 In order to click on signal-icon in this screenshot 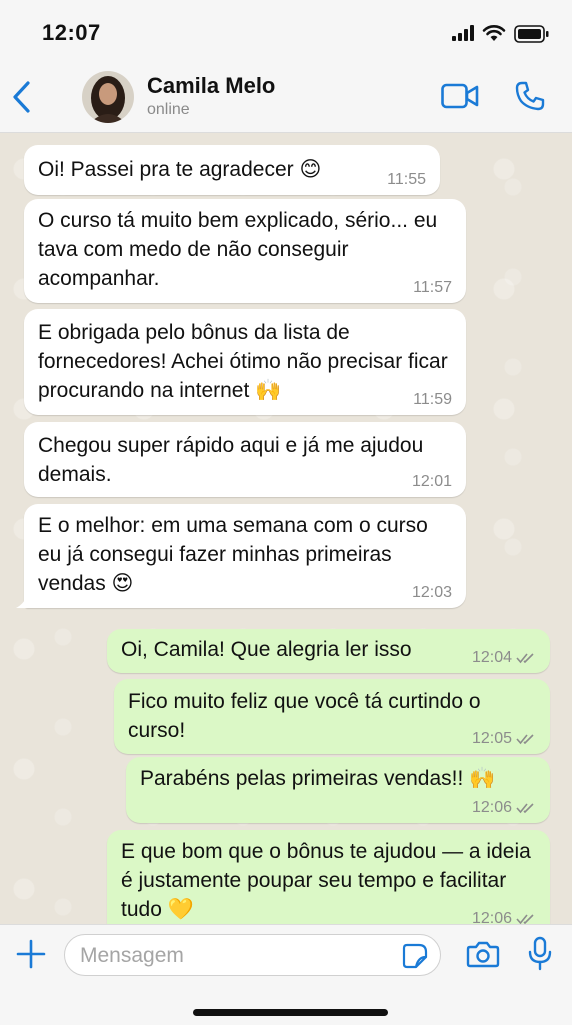, I will do `click(463, 33)`.